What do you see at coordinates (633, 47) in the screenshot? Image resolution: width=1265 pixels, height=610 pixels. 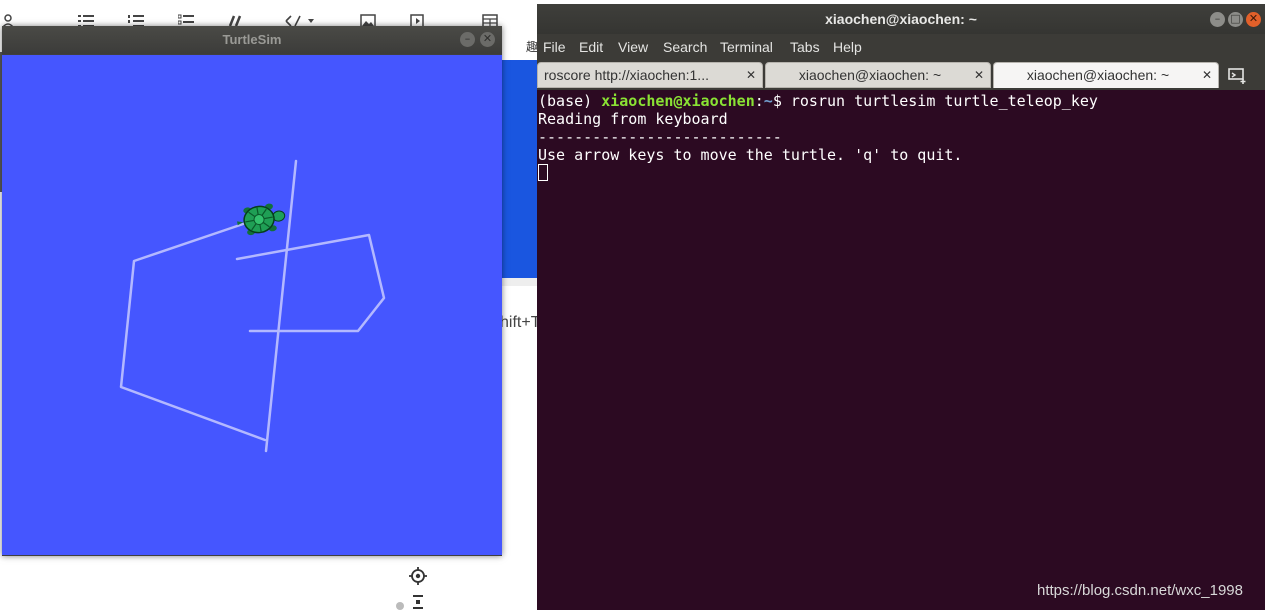 I see `menu-view: View` at bounding box center [633, 47].